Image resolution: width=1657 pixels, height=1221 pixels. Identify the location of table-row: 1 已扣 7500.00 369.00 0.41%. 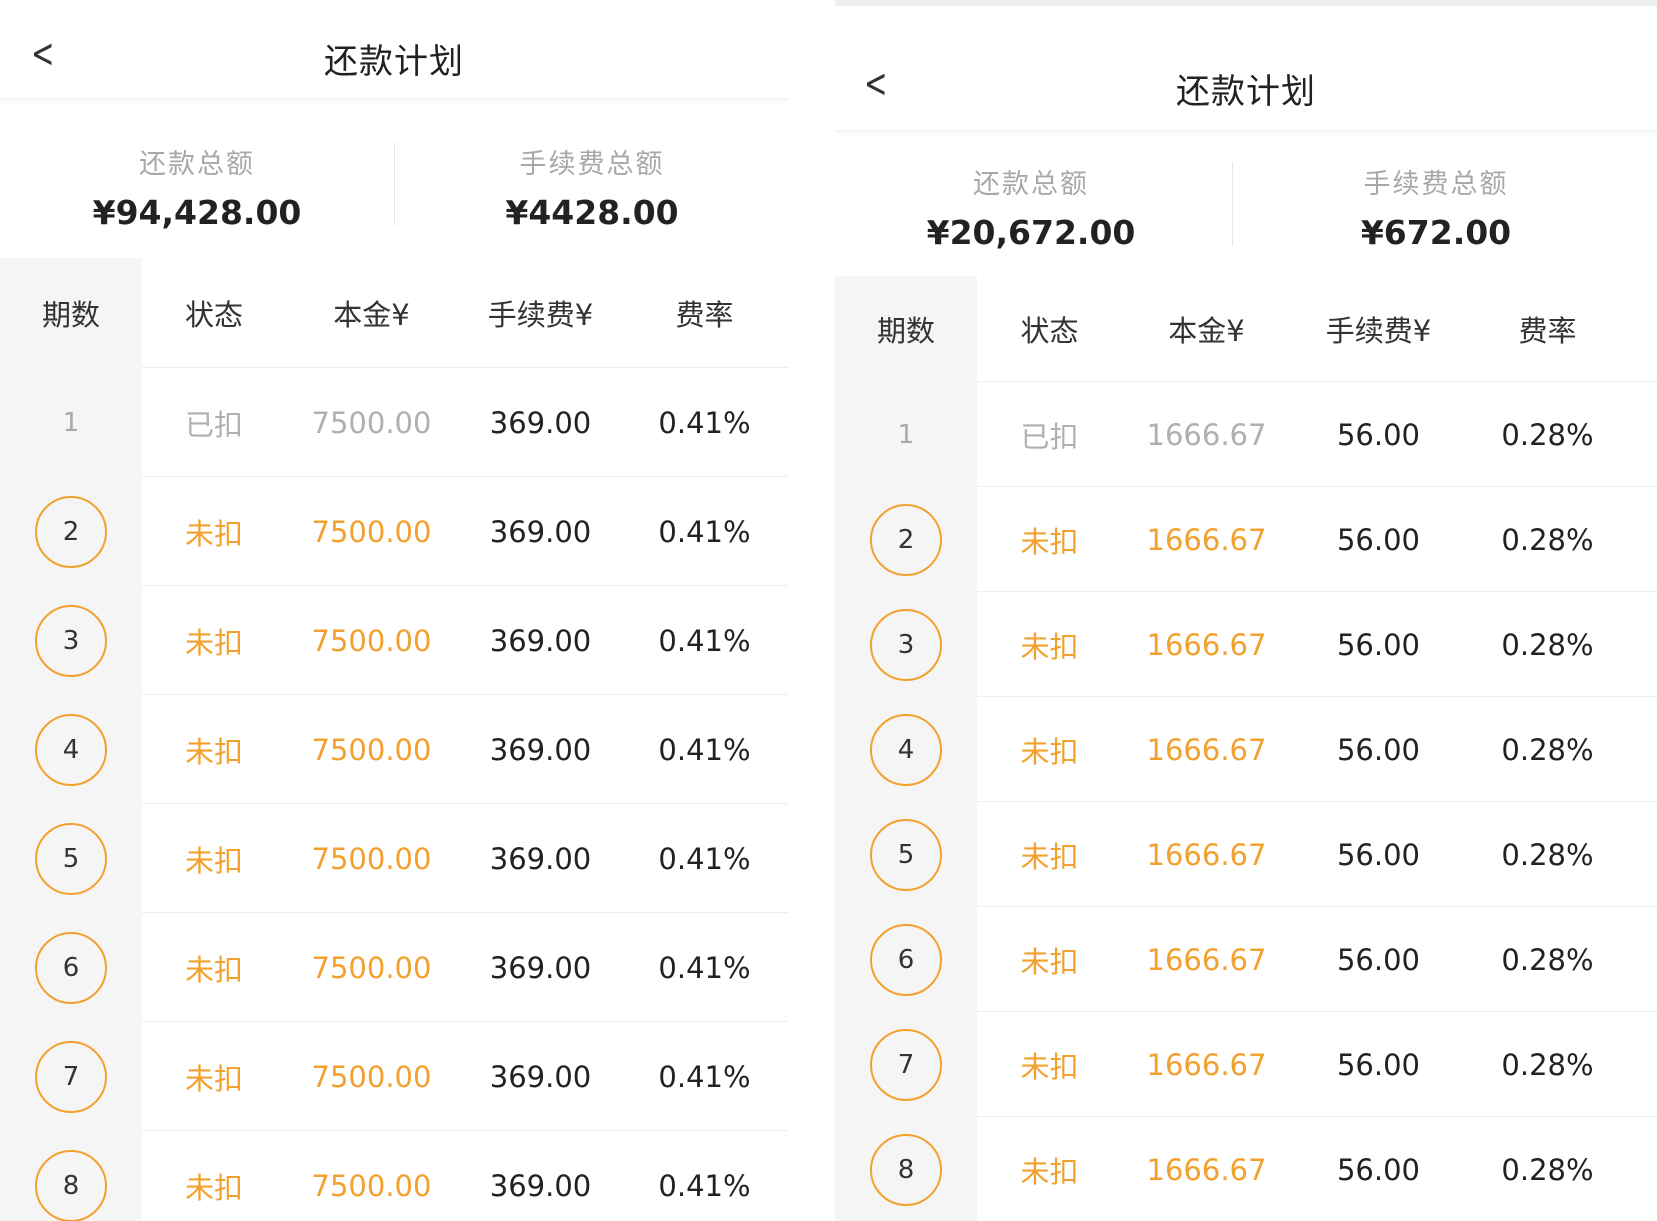
(394, 422).